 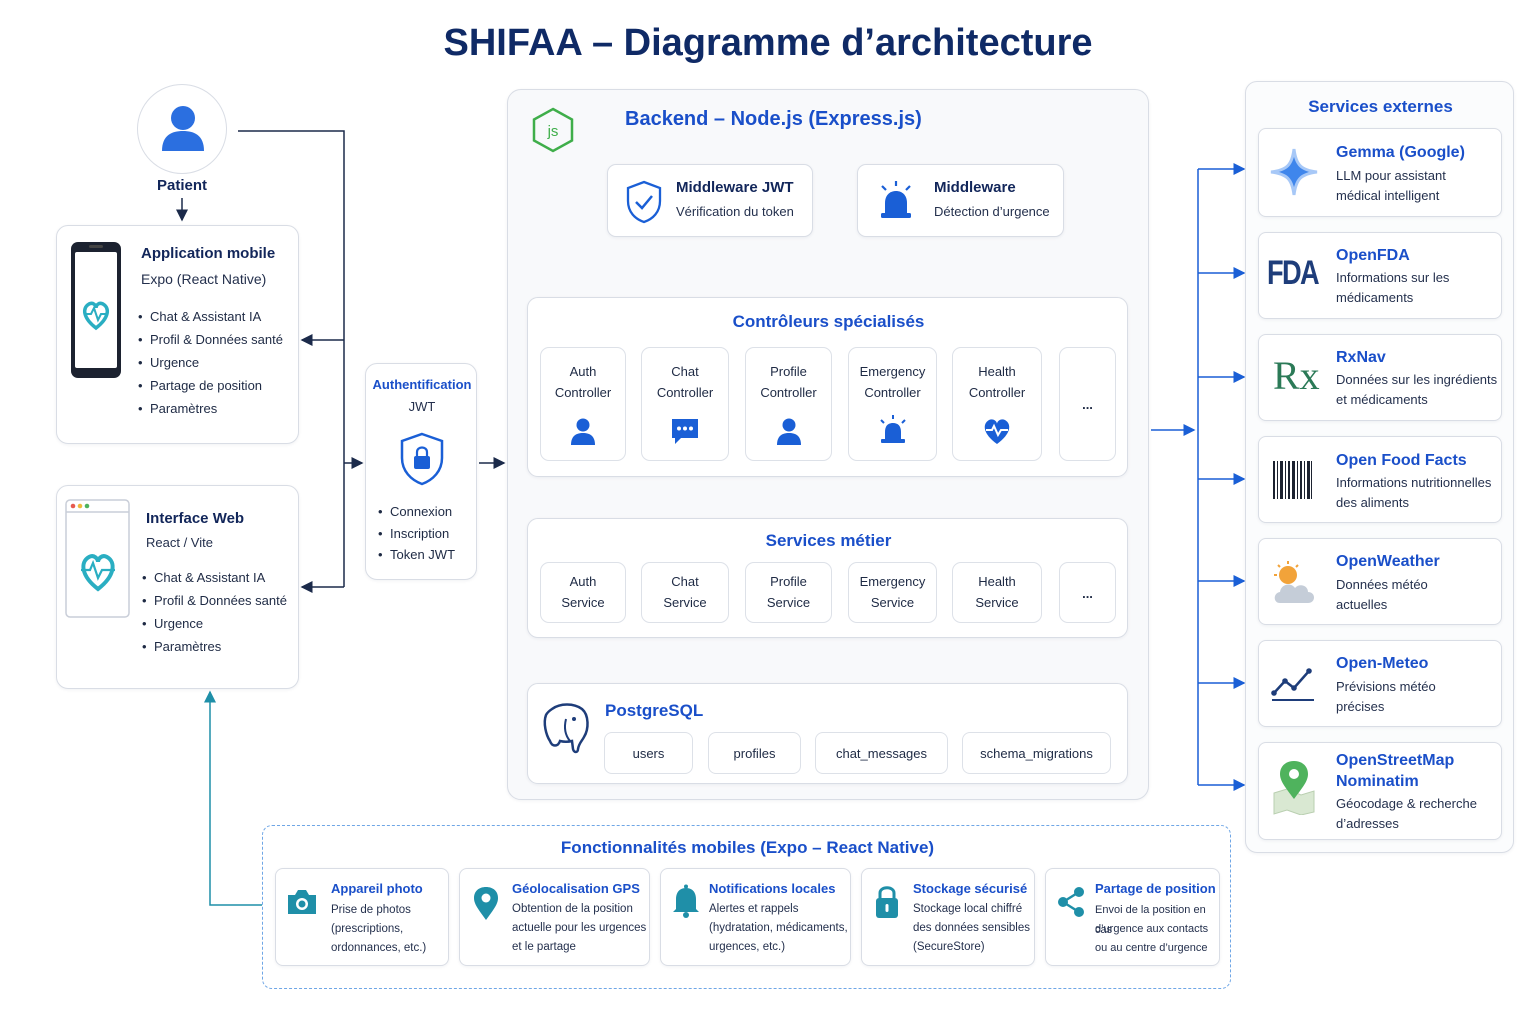 What do you see at coordinates (1395, 760) in the screenshot?
I see `openstreetmap-name: OpenStreetMap` at bounding box center [1395, 760].